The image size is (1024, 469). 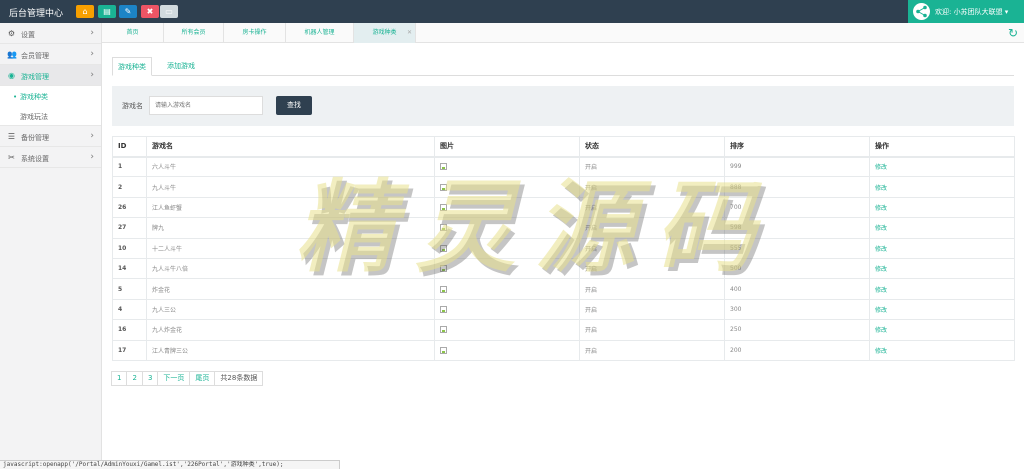 What do you see at coordinates (239, 378) in the screenshot?
I see `total-count: 共28条数据` at bounding box center [239, 378].